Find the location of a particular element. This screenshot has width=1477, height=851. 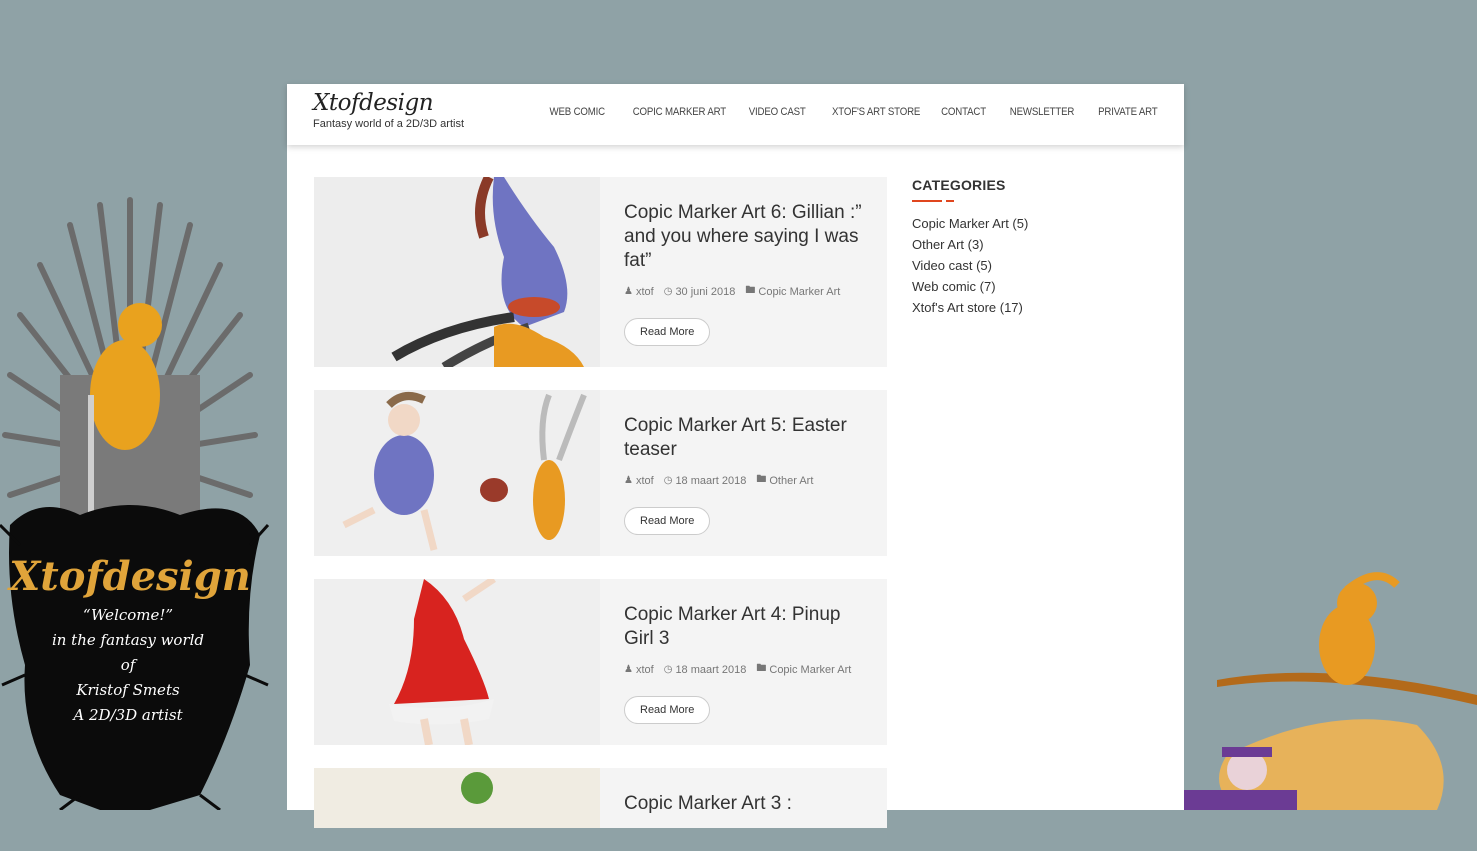

post-title: Copic Marker Art 4: Pinup Girl 3 is located at coordinates (743, 627).